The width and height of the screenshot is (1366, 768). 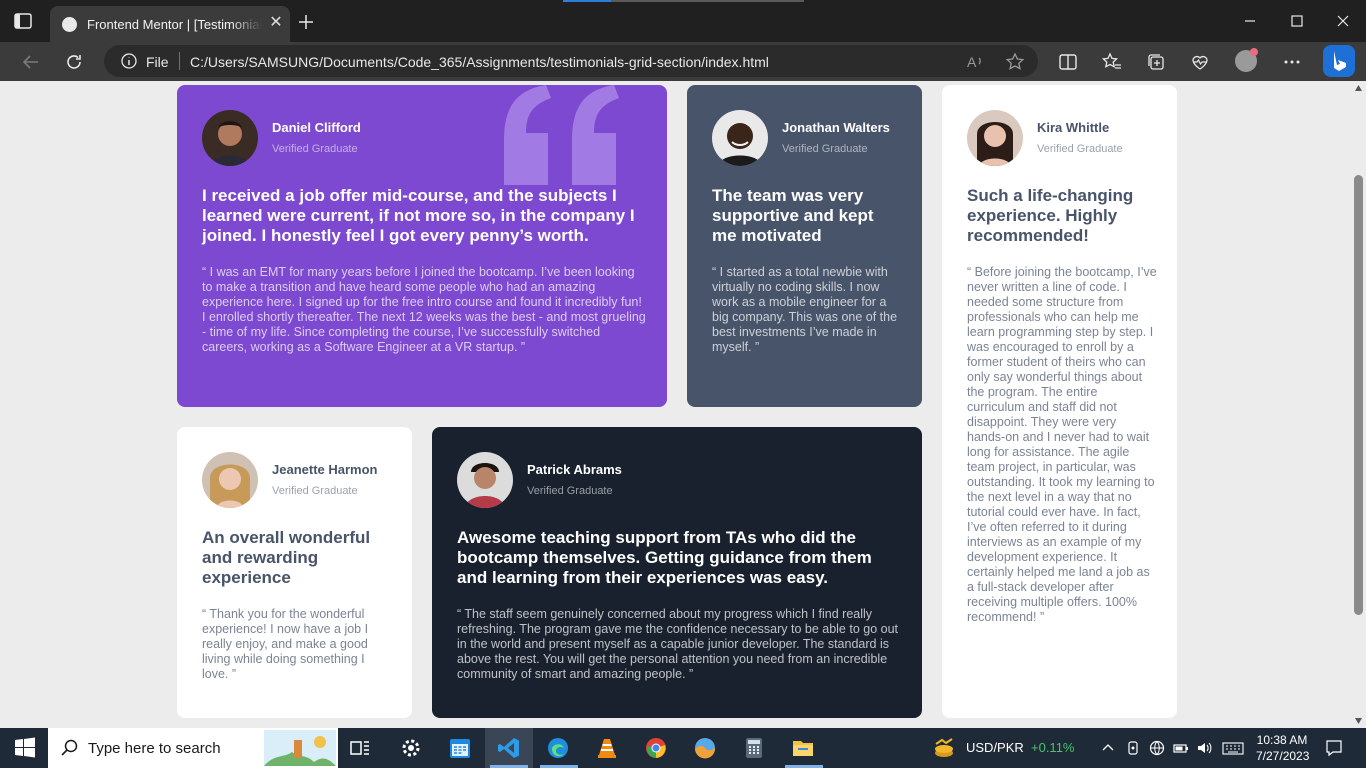 What do you see at coordinates (1297, 21) in the screenshot?
I see `maximize-icon` at bounding box center [1297, 21].